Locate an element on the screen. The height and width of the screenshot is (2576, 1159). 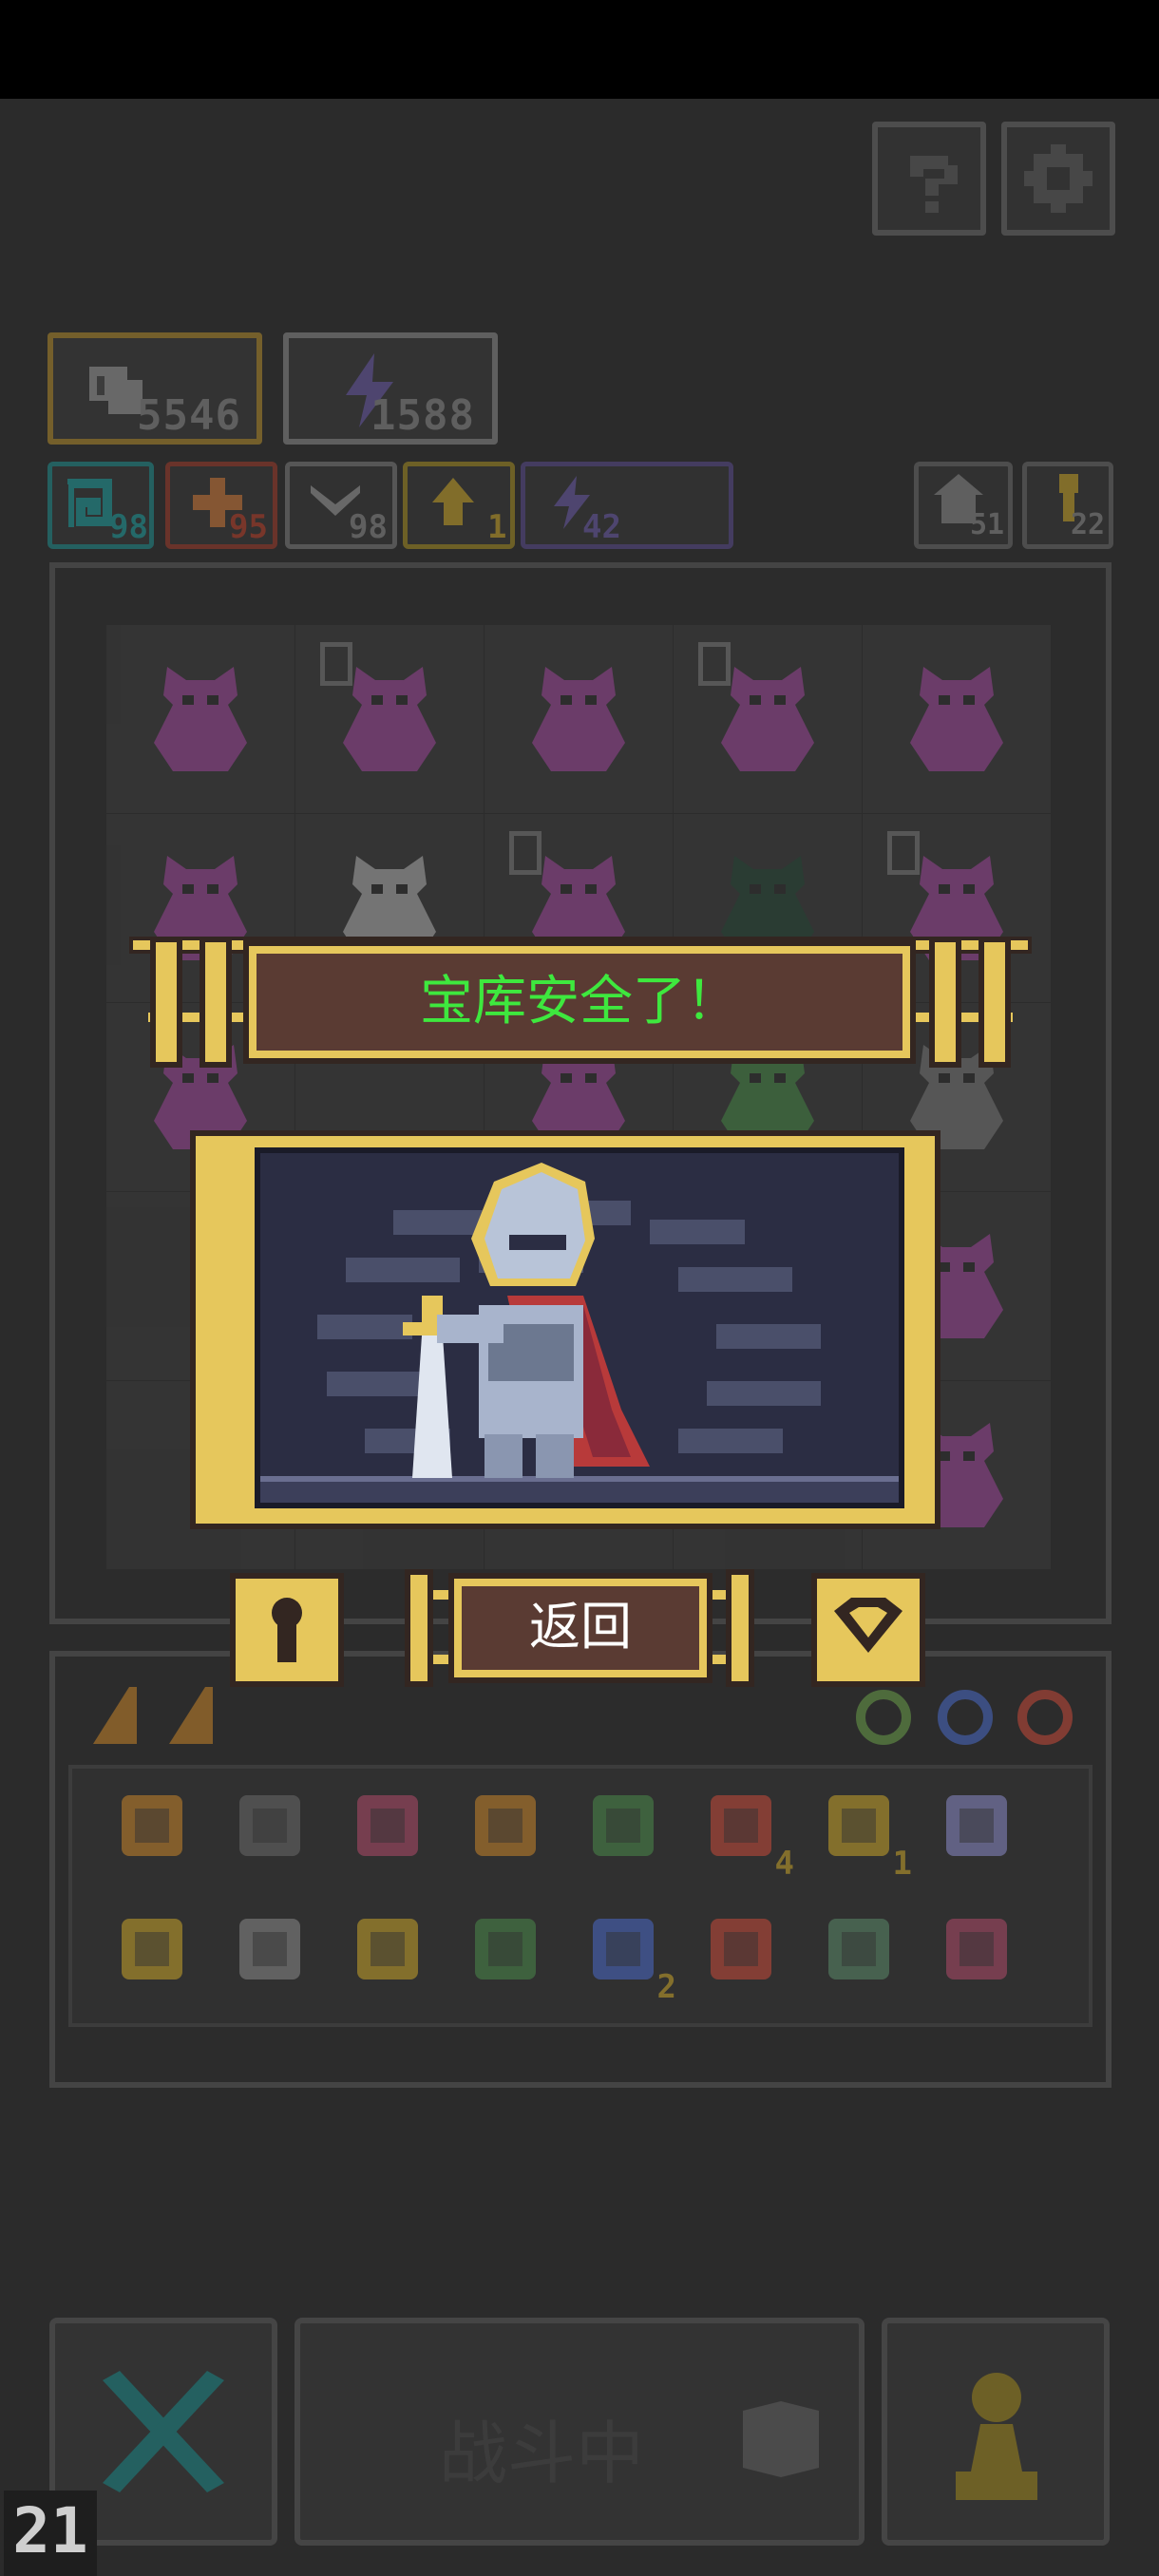
item-count: 4 is located at coordinates (784, 1864).